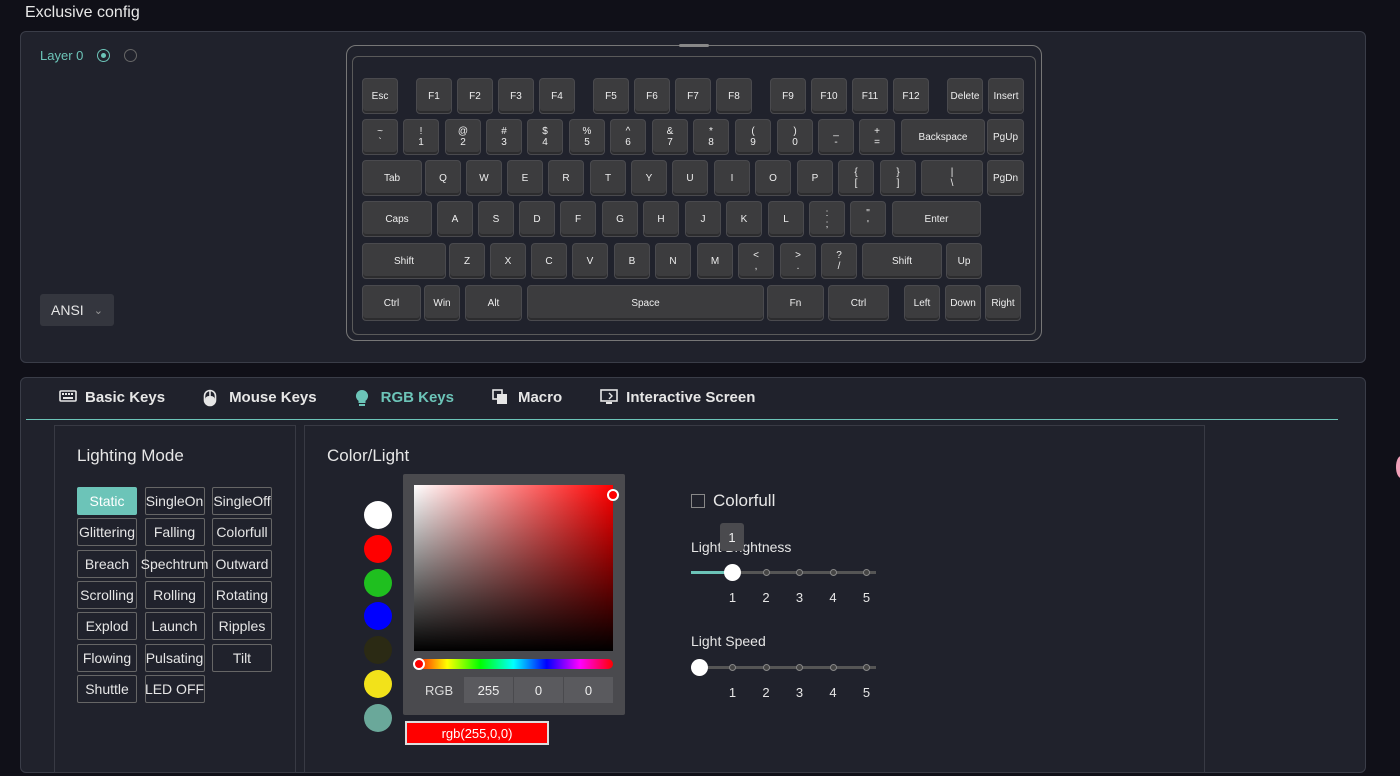 This screenshot has height=776, width=1400. What do you see at coordinates (419, 664) in the screenshot?
I see `hue-handle` at bounding box center [419, 664].